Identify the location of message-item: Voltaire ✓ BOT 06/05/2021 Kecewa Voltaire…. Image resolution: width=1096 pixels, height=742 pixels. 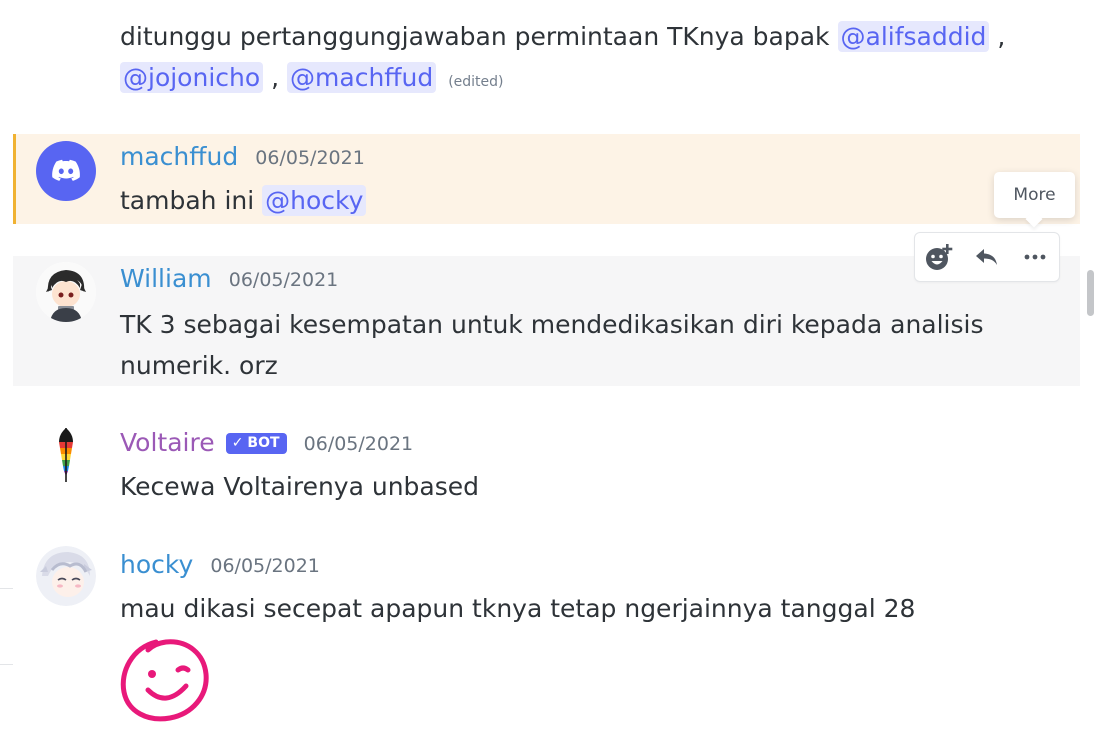
(546, 460).